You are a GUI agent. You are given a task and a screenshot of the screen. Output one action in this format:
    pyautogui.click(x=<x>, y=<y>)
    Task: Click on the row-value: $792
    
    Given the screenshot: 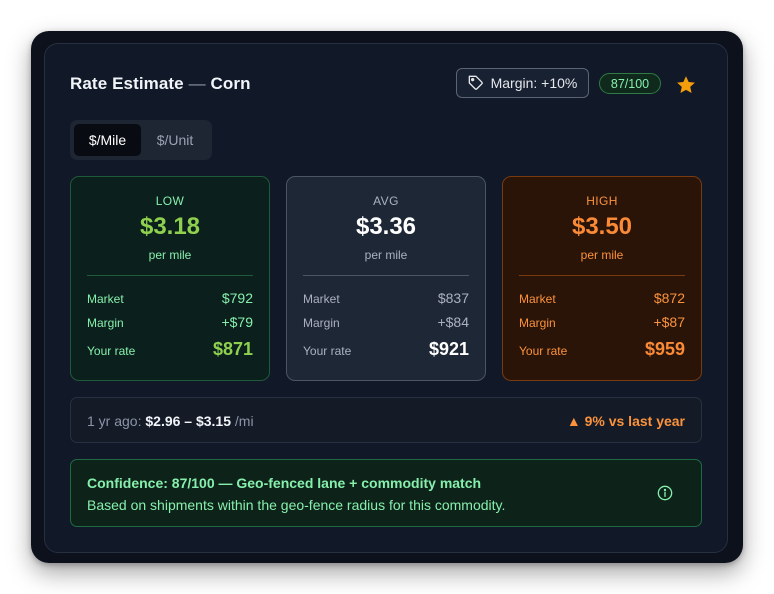 What is the action you would take?
    pyautogui.click(x=237, y=298)
    